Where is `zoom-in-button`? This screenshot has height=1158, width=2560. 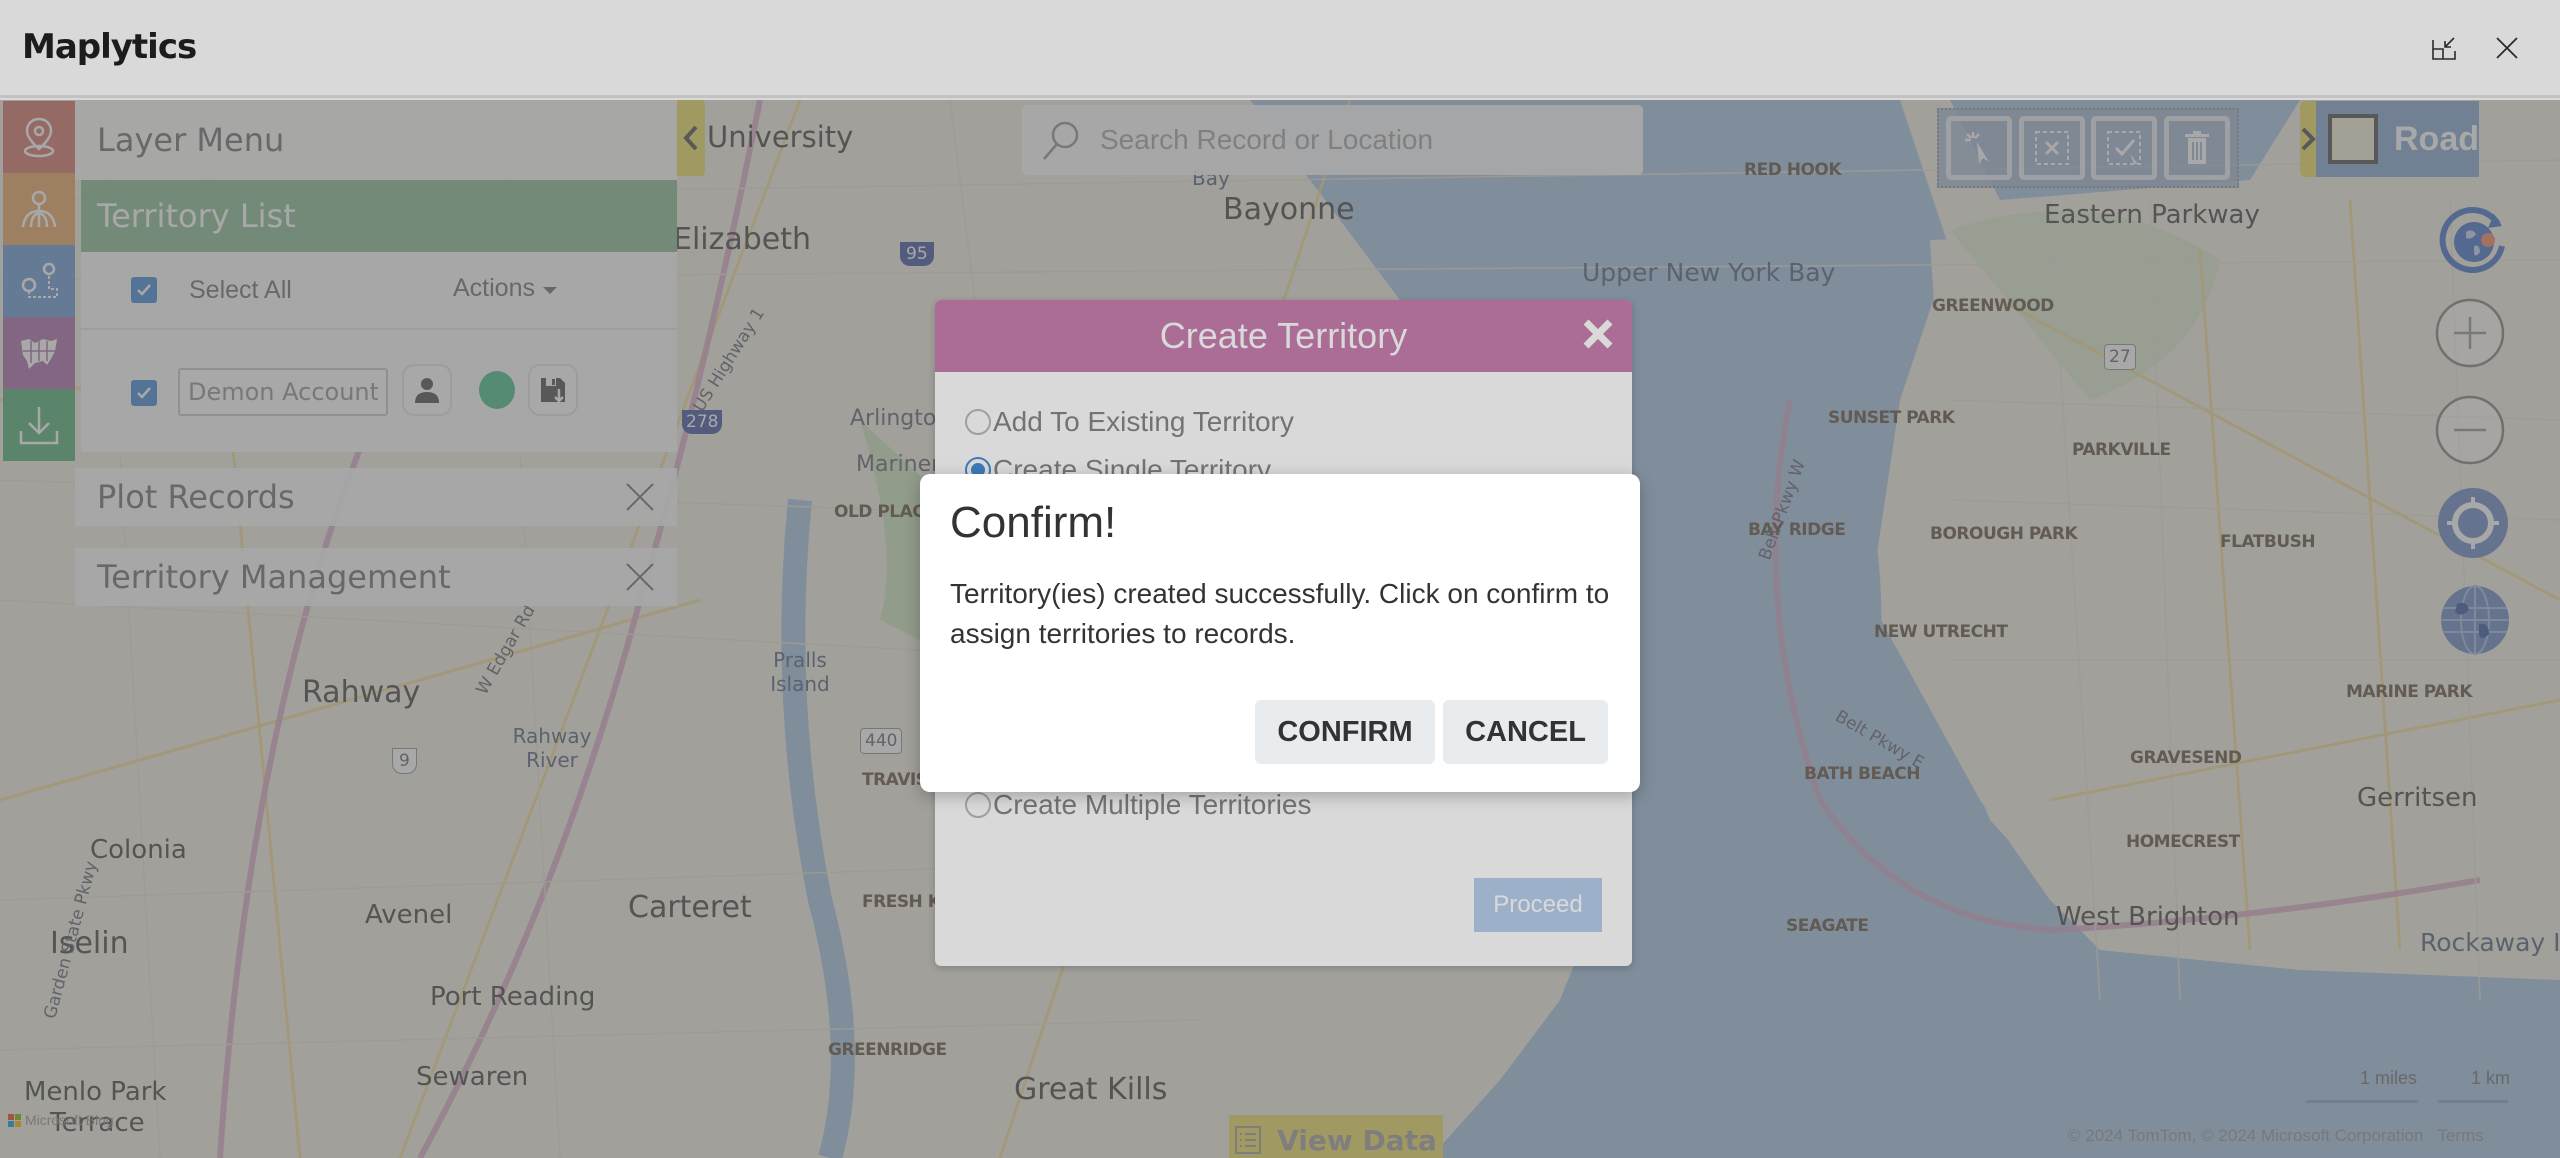 zoom-in-button is located at coordinates (2470, 333).